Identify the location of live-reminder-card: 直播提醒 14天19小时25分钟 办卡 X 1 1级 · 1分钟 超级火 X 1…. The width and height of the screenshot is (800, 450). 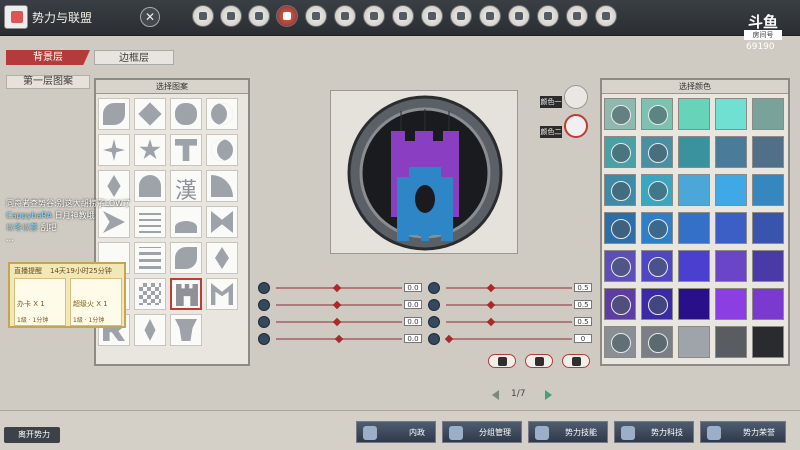
(67, 295).